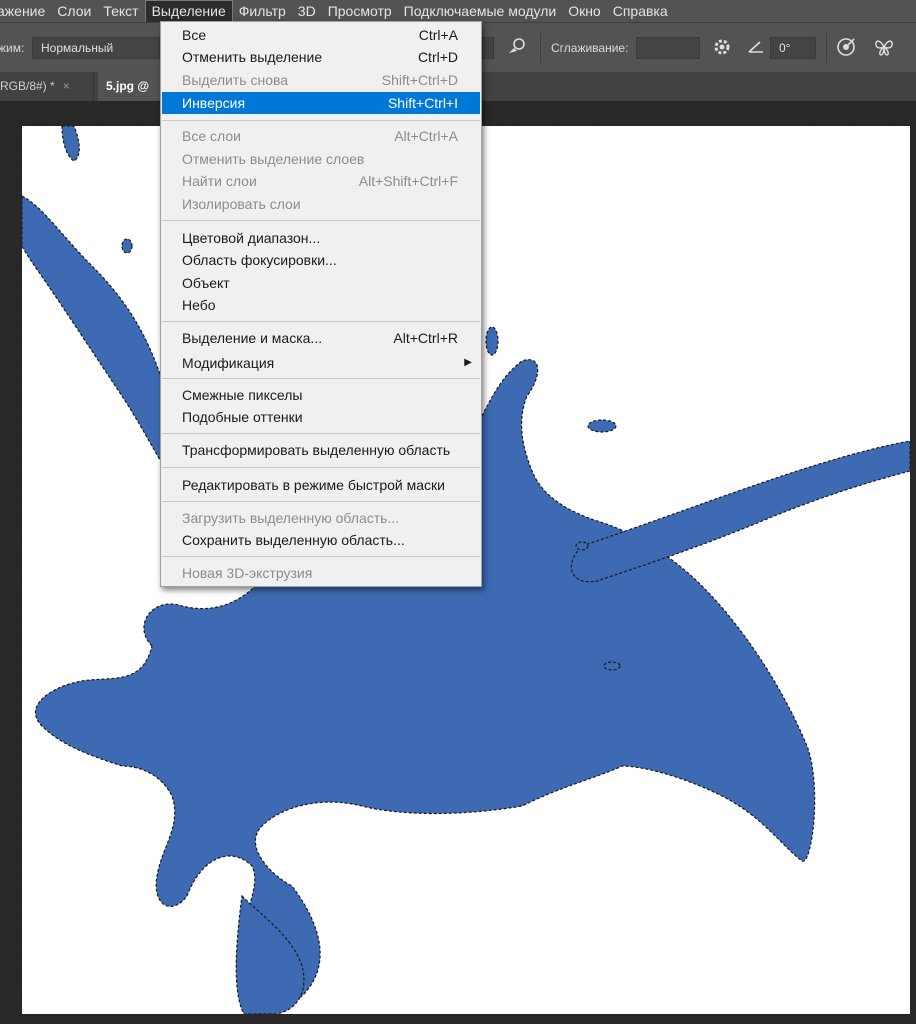 The image size is (916, 1024). I want to click on menu-item-find-layers-label: Найти слои, so click(219, 181).